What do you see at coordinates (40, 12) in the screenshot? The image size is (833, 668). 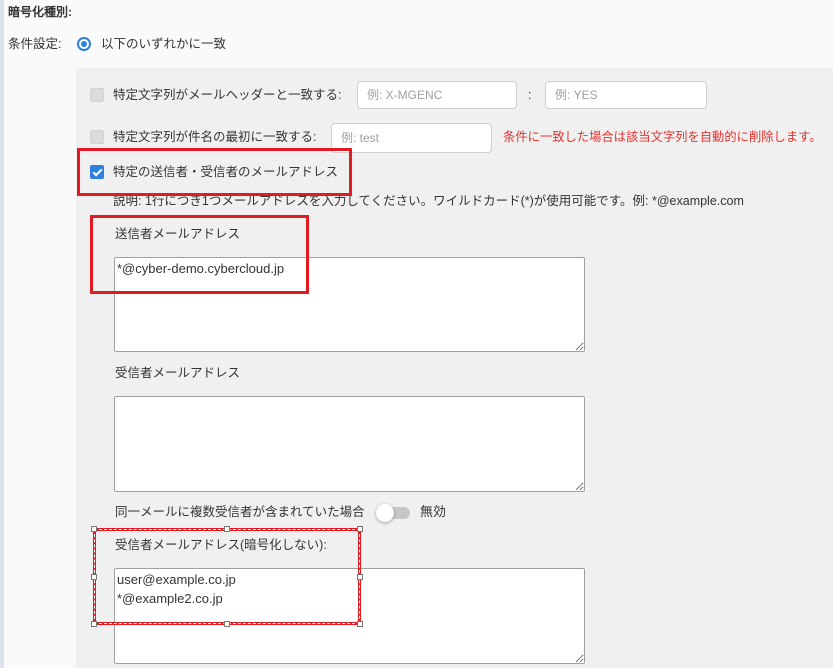 I see `section-title: 暗号化種別:` at bounding box center [40, 12].